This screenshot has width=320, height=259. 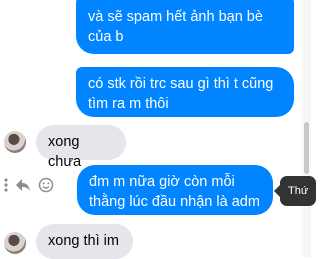 What do you see at coordinates (46, 188) in the screenshot?
I see `emoji-reaction-icon` at bounding box center [46, 188].